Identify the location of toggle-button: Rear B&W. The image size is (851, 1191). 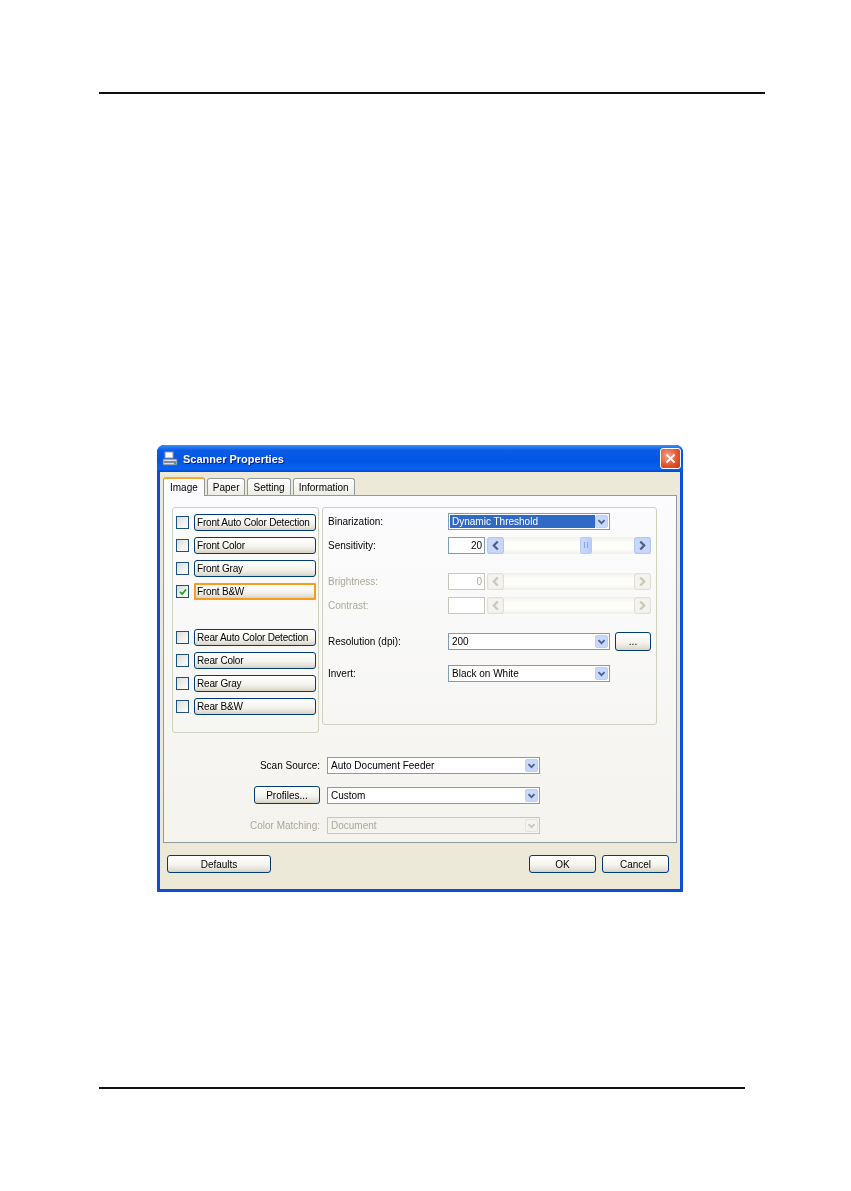
(255, 706).